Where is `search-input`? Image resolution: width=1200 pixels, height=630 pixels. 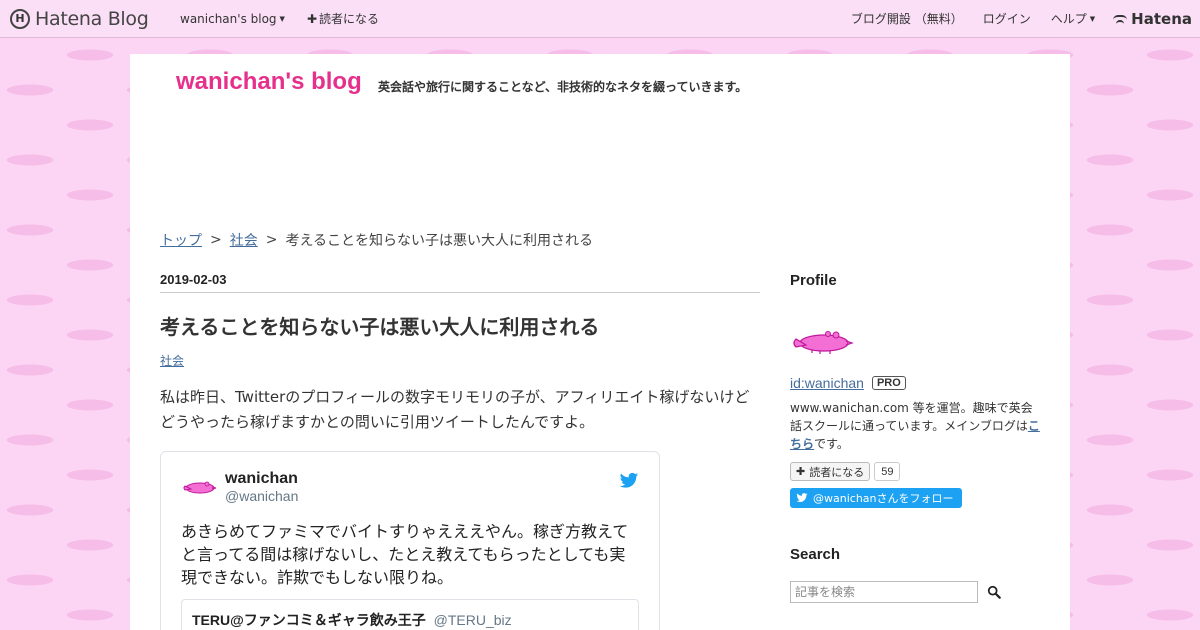
search-input is located at coordinates (884, 592).